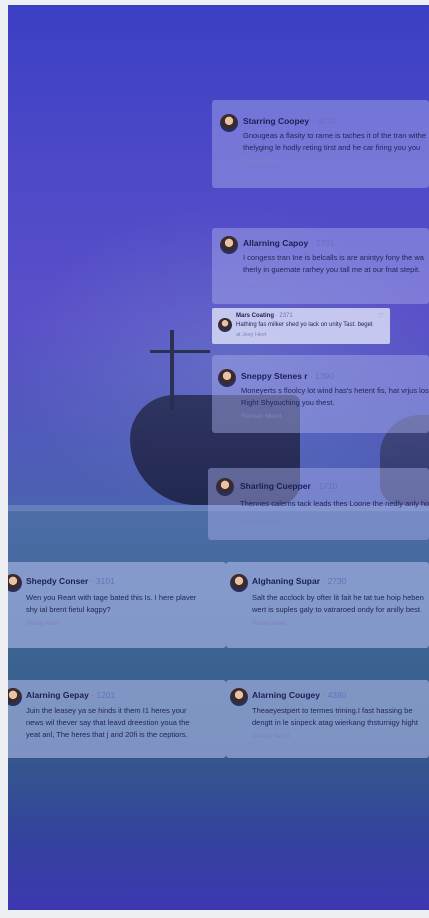 This screenshot has width=429, height=918. I want to click on author-name: Shepdy Conser, so click(57, 581).